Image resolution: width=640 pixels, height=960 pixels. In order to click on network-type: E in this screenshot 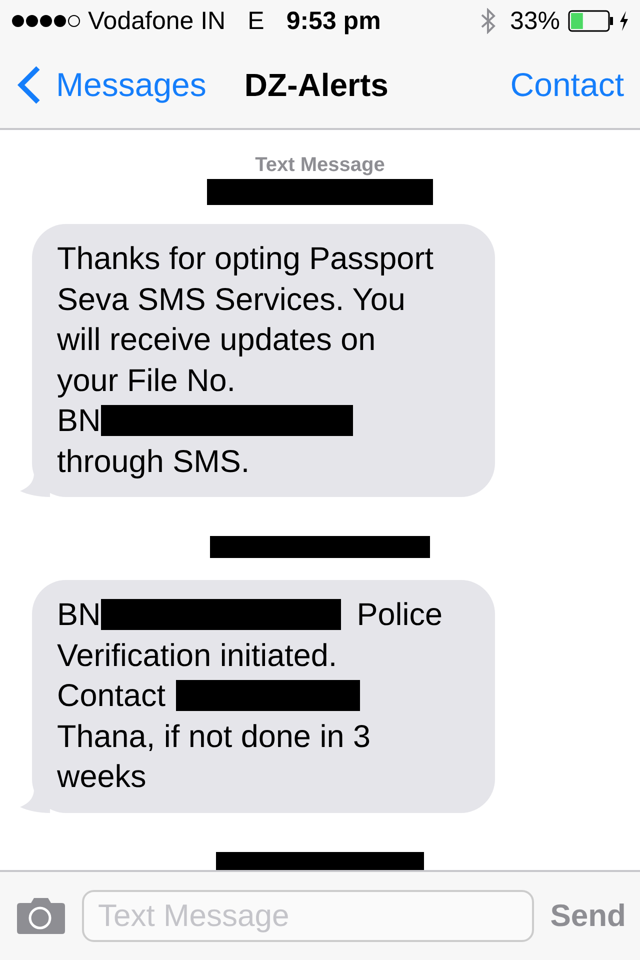, I will do `click(256, 21)`.